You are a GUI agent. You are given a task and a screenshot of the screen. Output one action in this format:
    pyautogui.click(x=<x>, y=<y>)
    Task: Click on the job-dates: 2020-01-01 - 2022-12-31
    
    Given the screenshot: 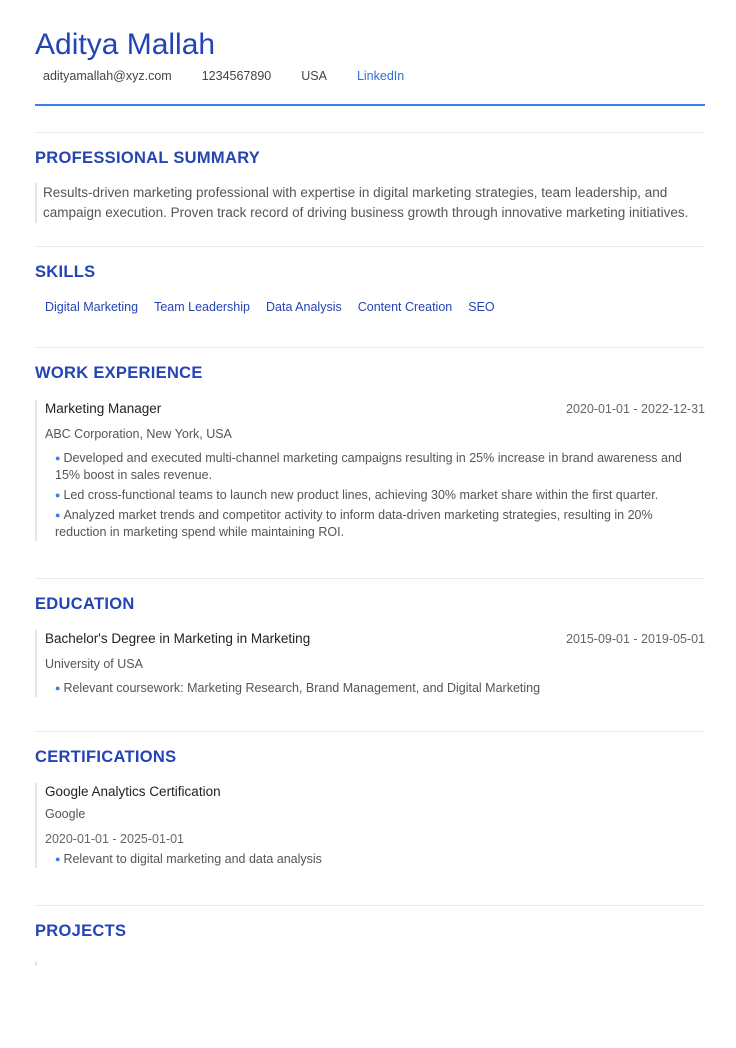 What is the action you would take?
    pyautogui.click(x=635, y=409)
    